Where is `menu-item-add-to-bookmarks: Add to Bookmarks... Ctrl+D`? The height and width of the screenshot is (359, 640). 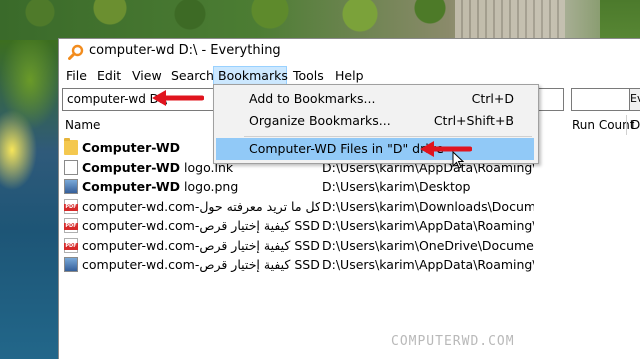
menu-item-add-to-bookmarks: Add to Bookmarks... Ctrl+D is located at coordinates (375, 99).